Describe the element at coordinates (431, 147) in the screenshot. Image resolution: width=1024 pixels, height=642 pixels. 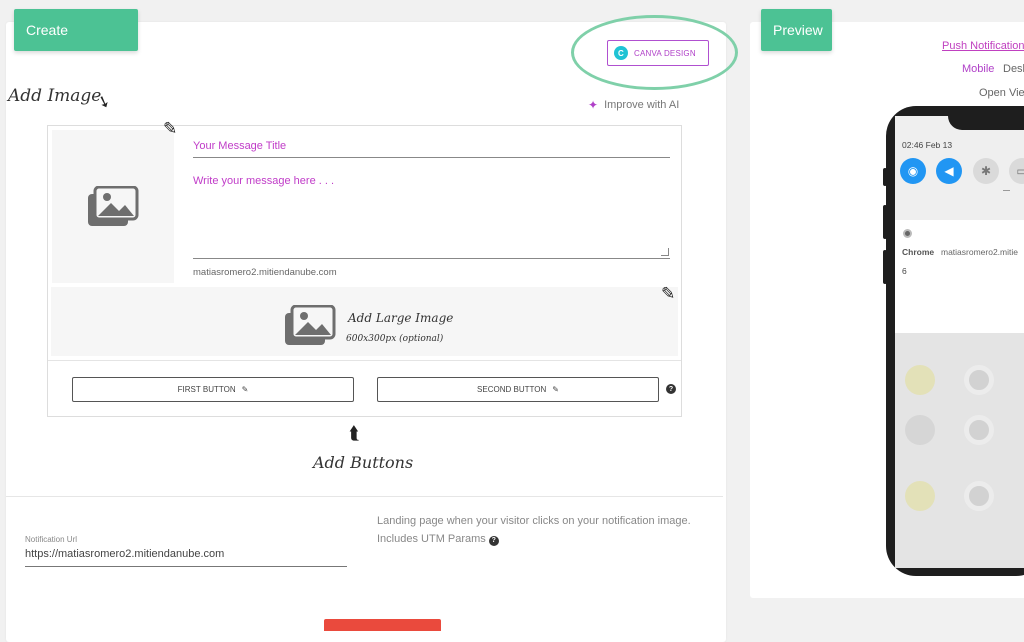
I see `message-title-input: Your Message Title` at that location.